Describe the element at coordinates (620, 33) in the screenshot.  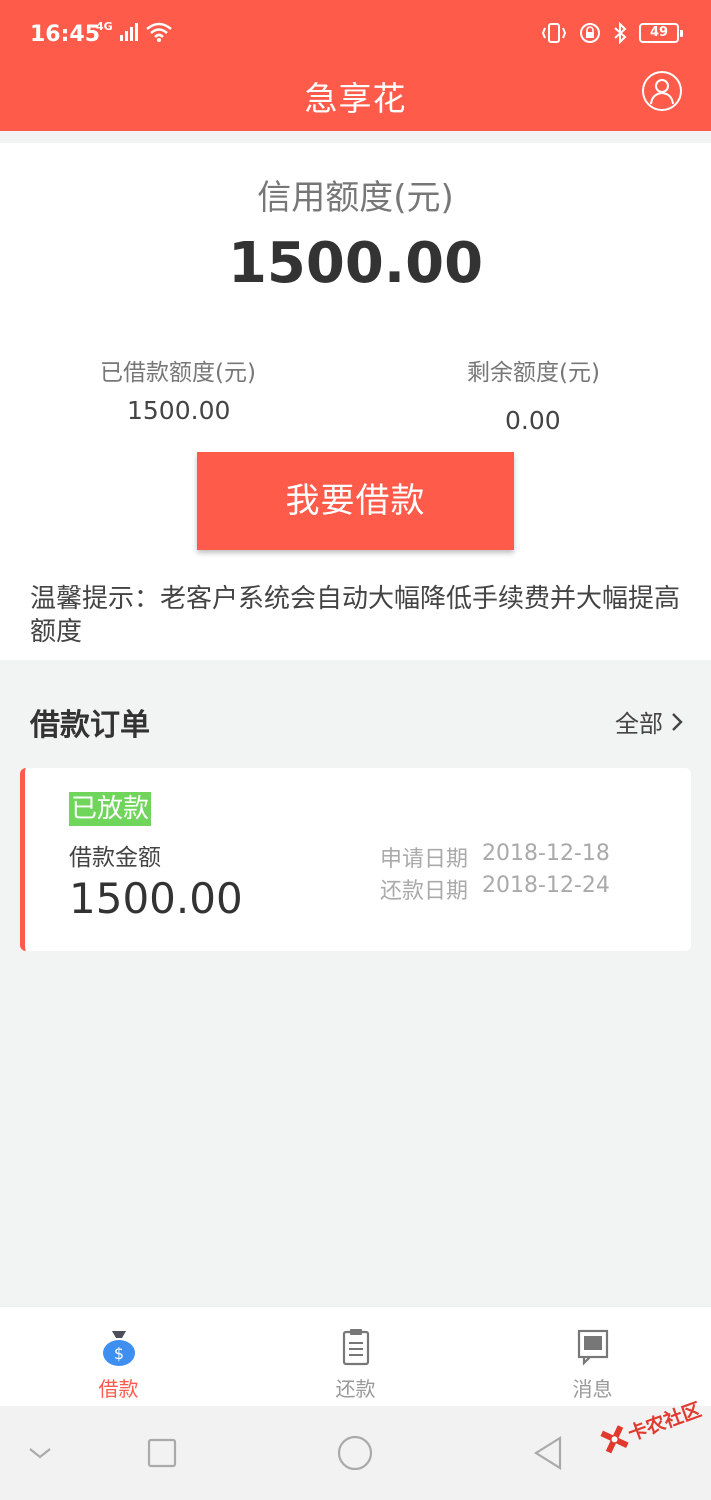
I see `bluetooth-icon` at that location.